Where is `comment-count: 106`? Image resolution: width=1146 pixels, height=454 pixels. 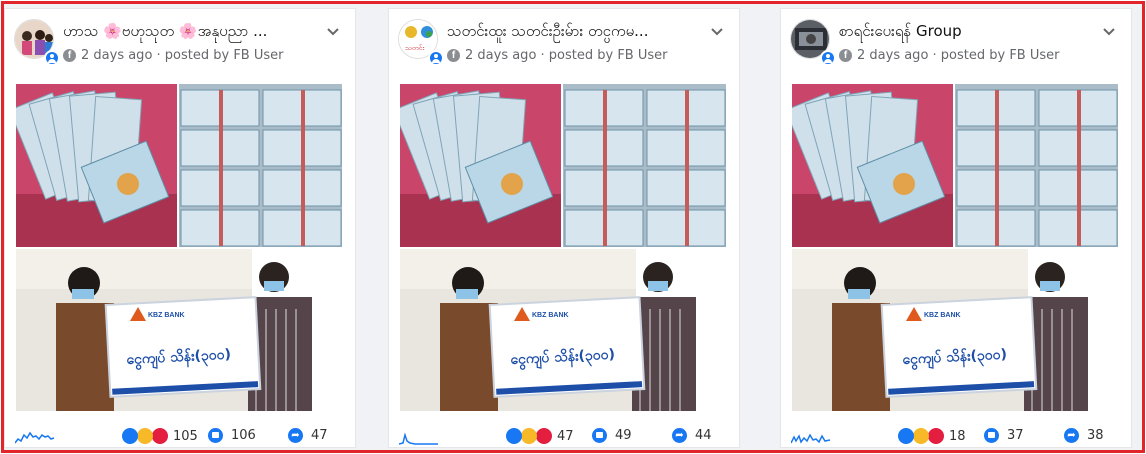 comment-count: 106 is located at coordinates (232, 435).